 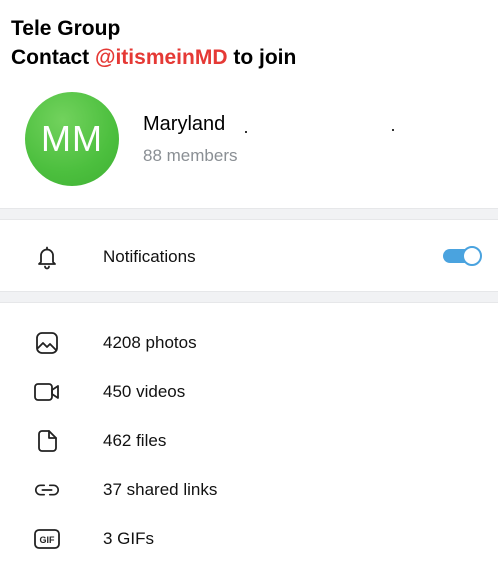 What do you see at coordinates (249, 441) in the screenshot?
I see `media-row-files: 462 files` at bounding box center [249, 441].